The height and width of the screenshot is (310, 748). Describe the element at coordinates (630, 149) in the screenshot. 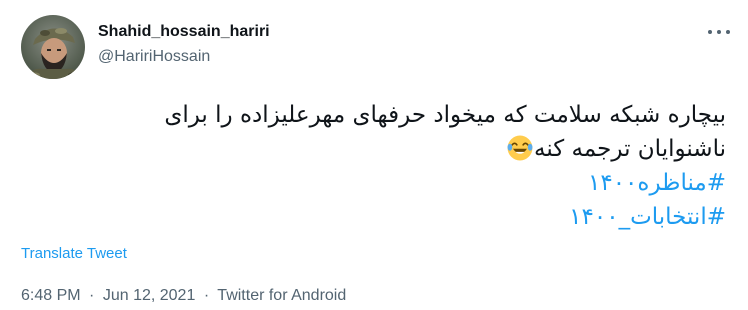

I see `tweet-text-line-2-words: ناشنوایان ترجمه کنه` at that location.